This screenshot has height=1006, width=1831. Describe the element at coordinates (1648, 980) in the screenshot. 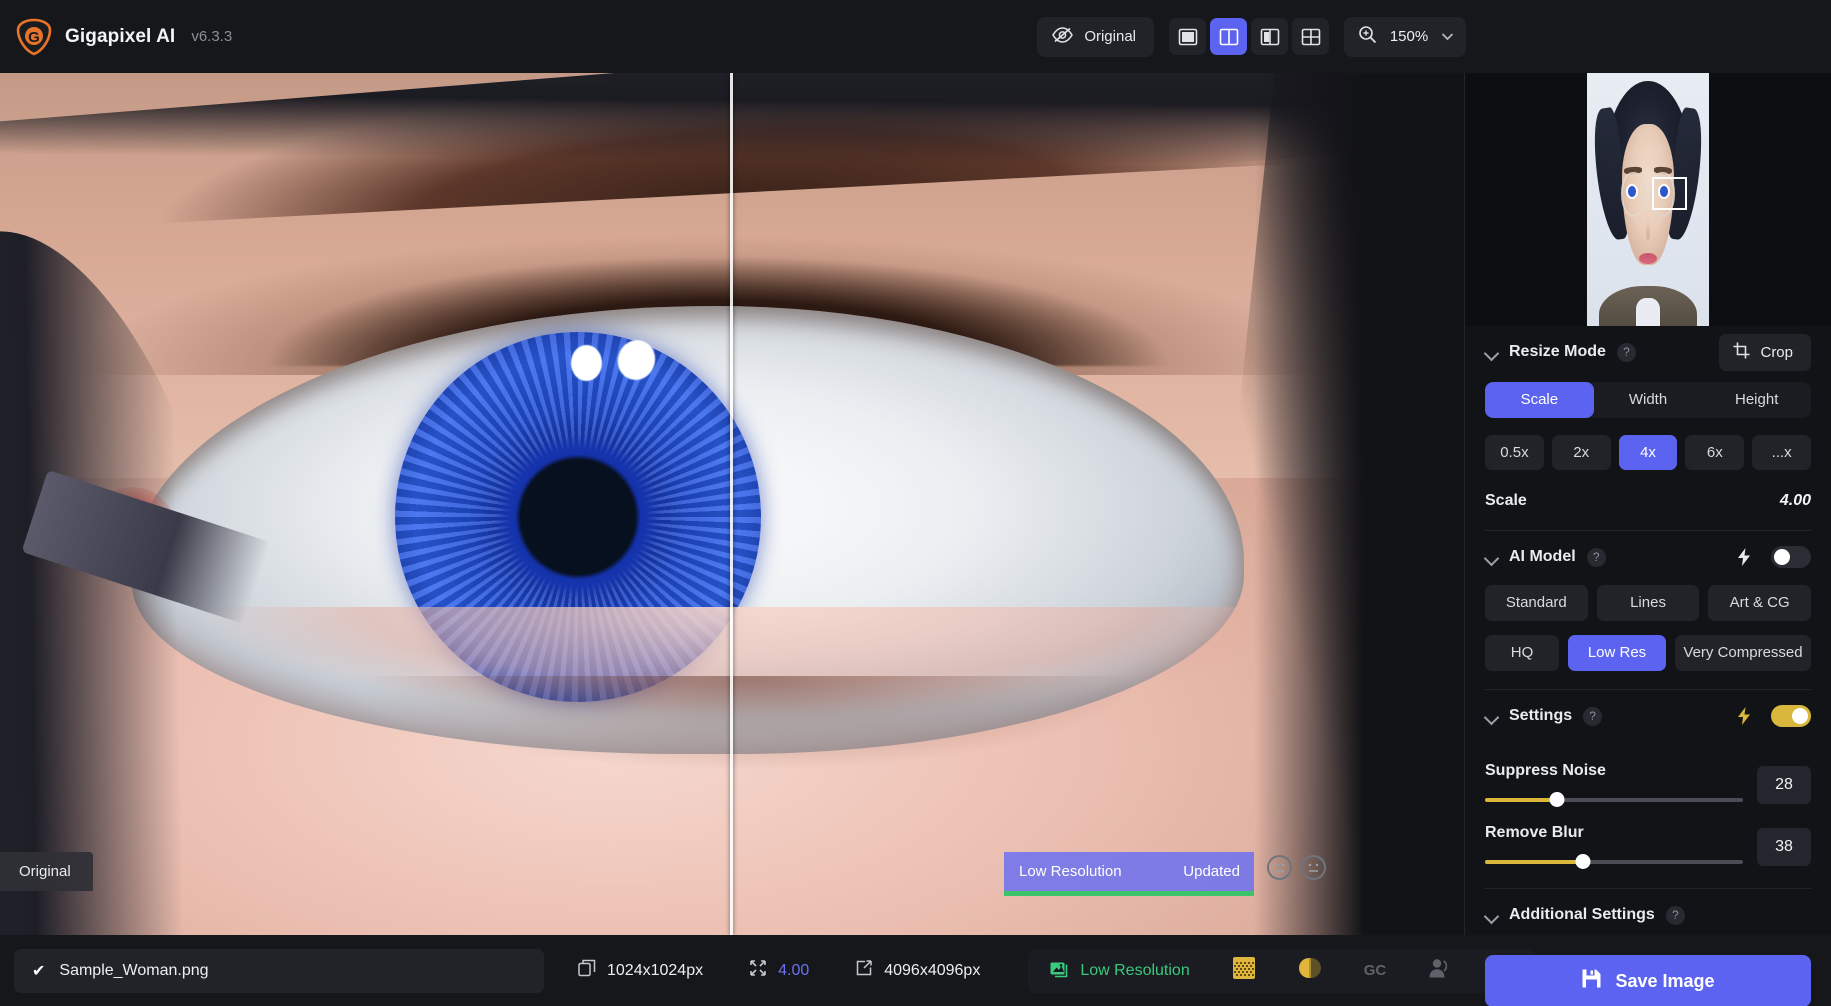

I see `save-image-button: Save Image` at that location.